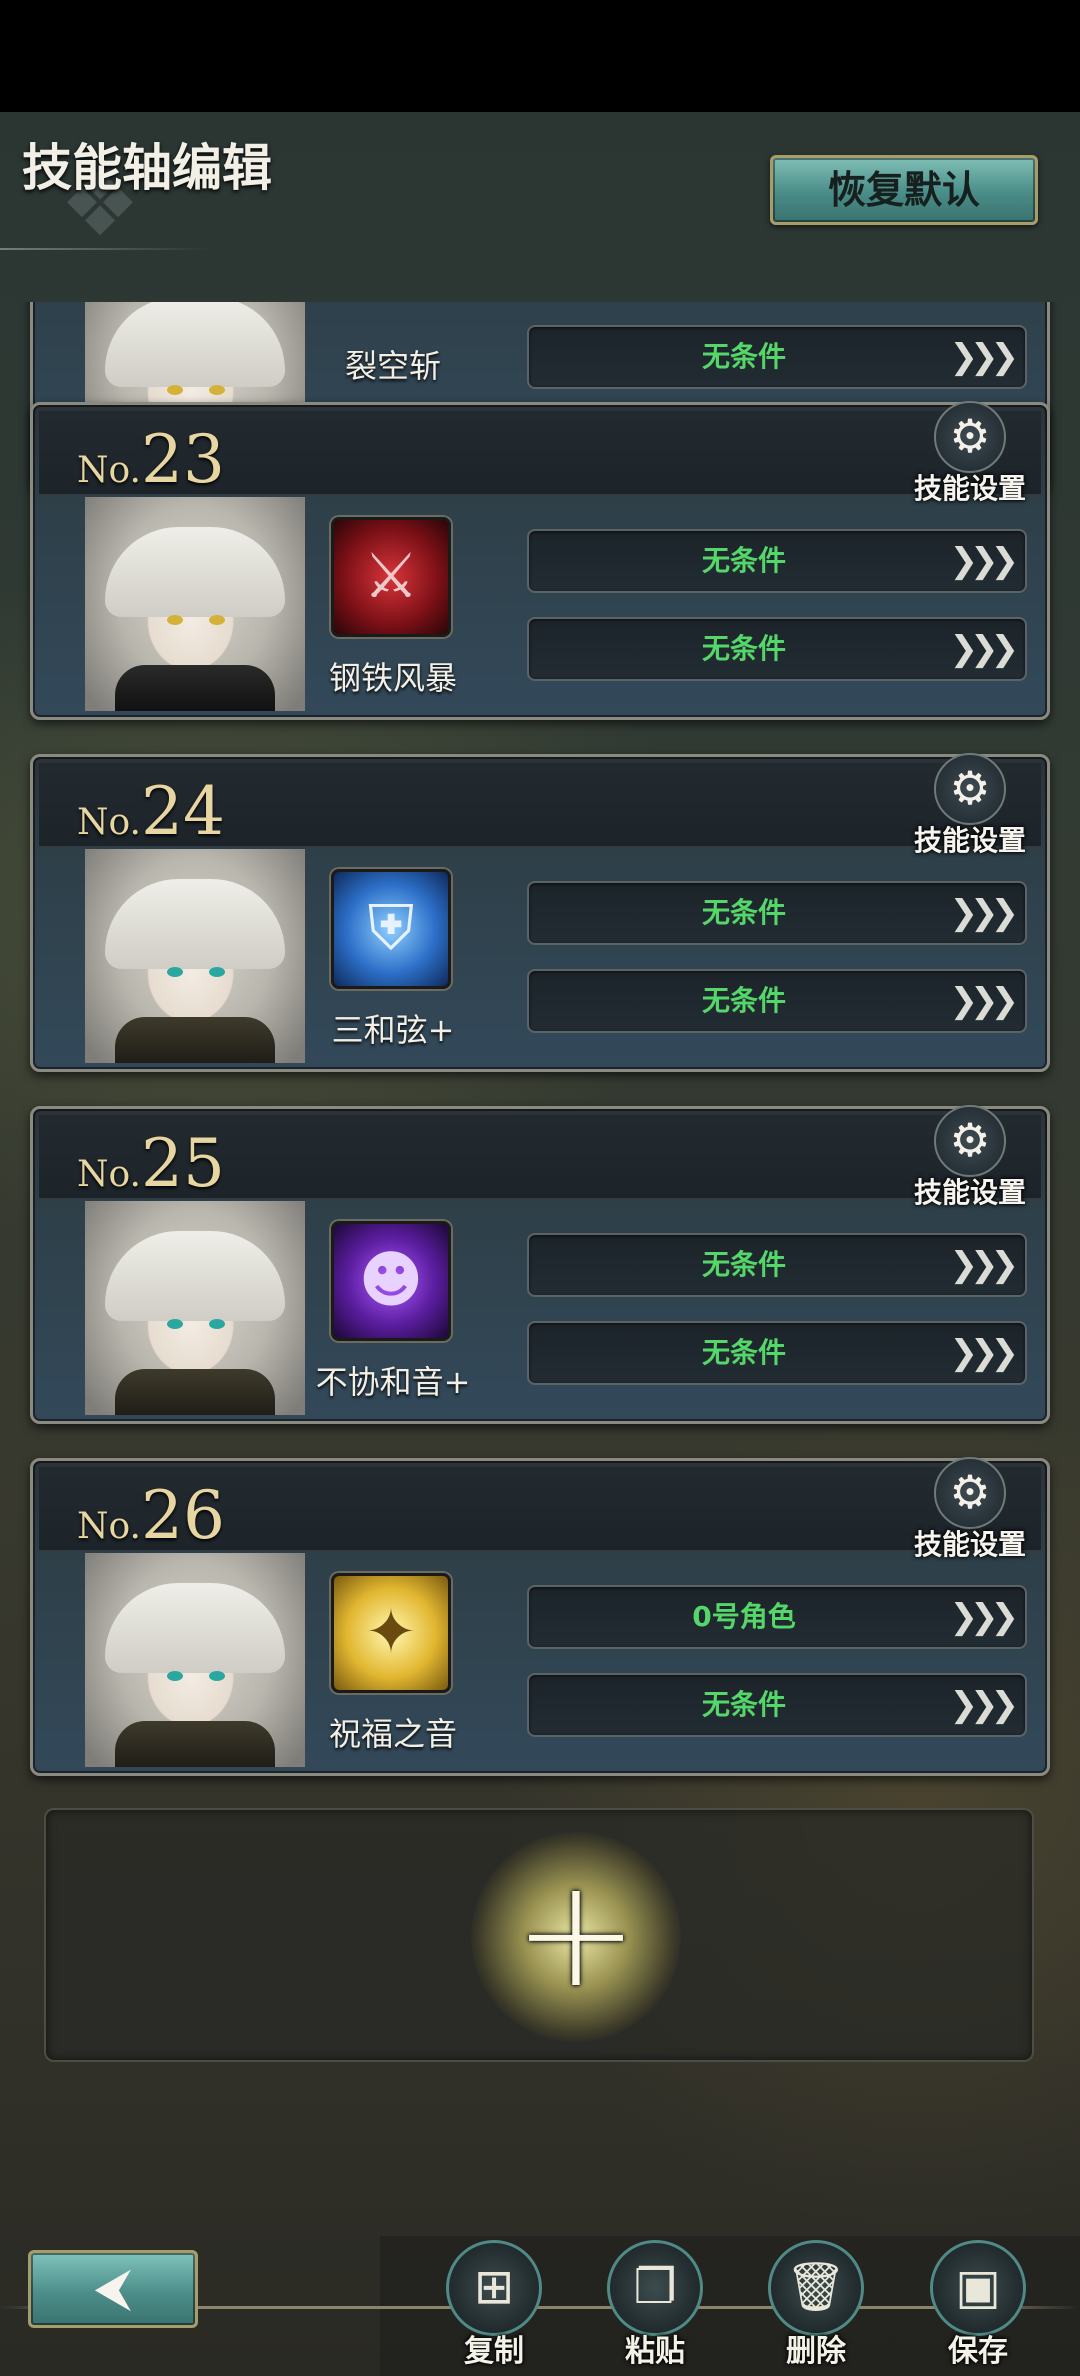 This screenshot has height=2376, width=1080. Describe the element at coordinates (978, 2351) in the screenshot. I see `save-label: 保存` at that location.